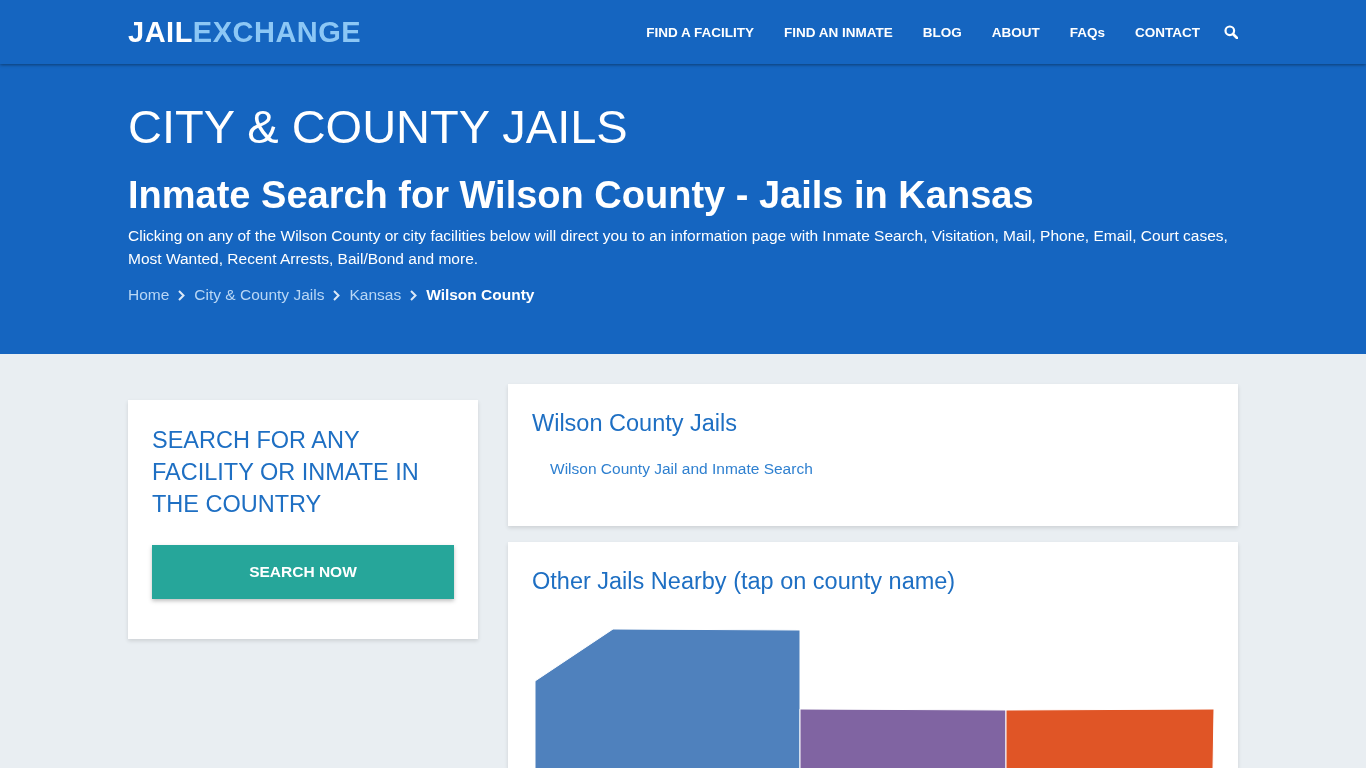 The height and width of the screenshot is (768, 1366). Describe the element at coordinates (245, 32) in the screenshot. I see `site-logo: JAILEXCHANGE` at that location.